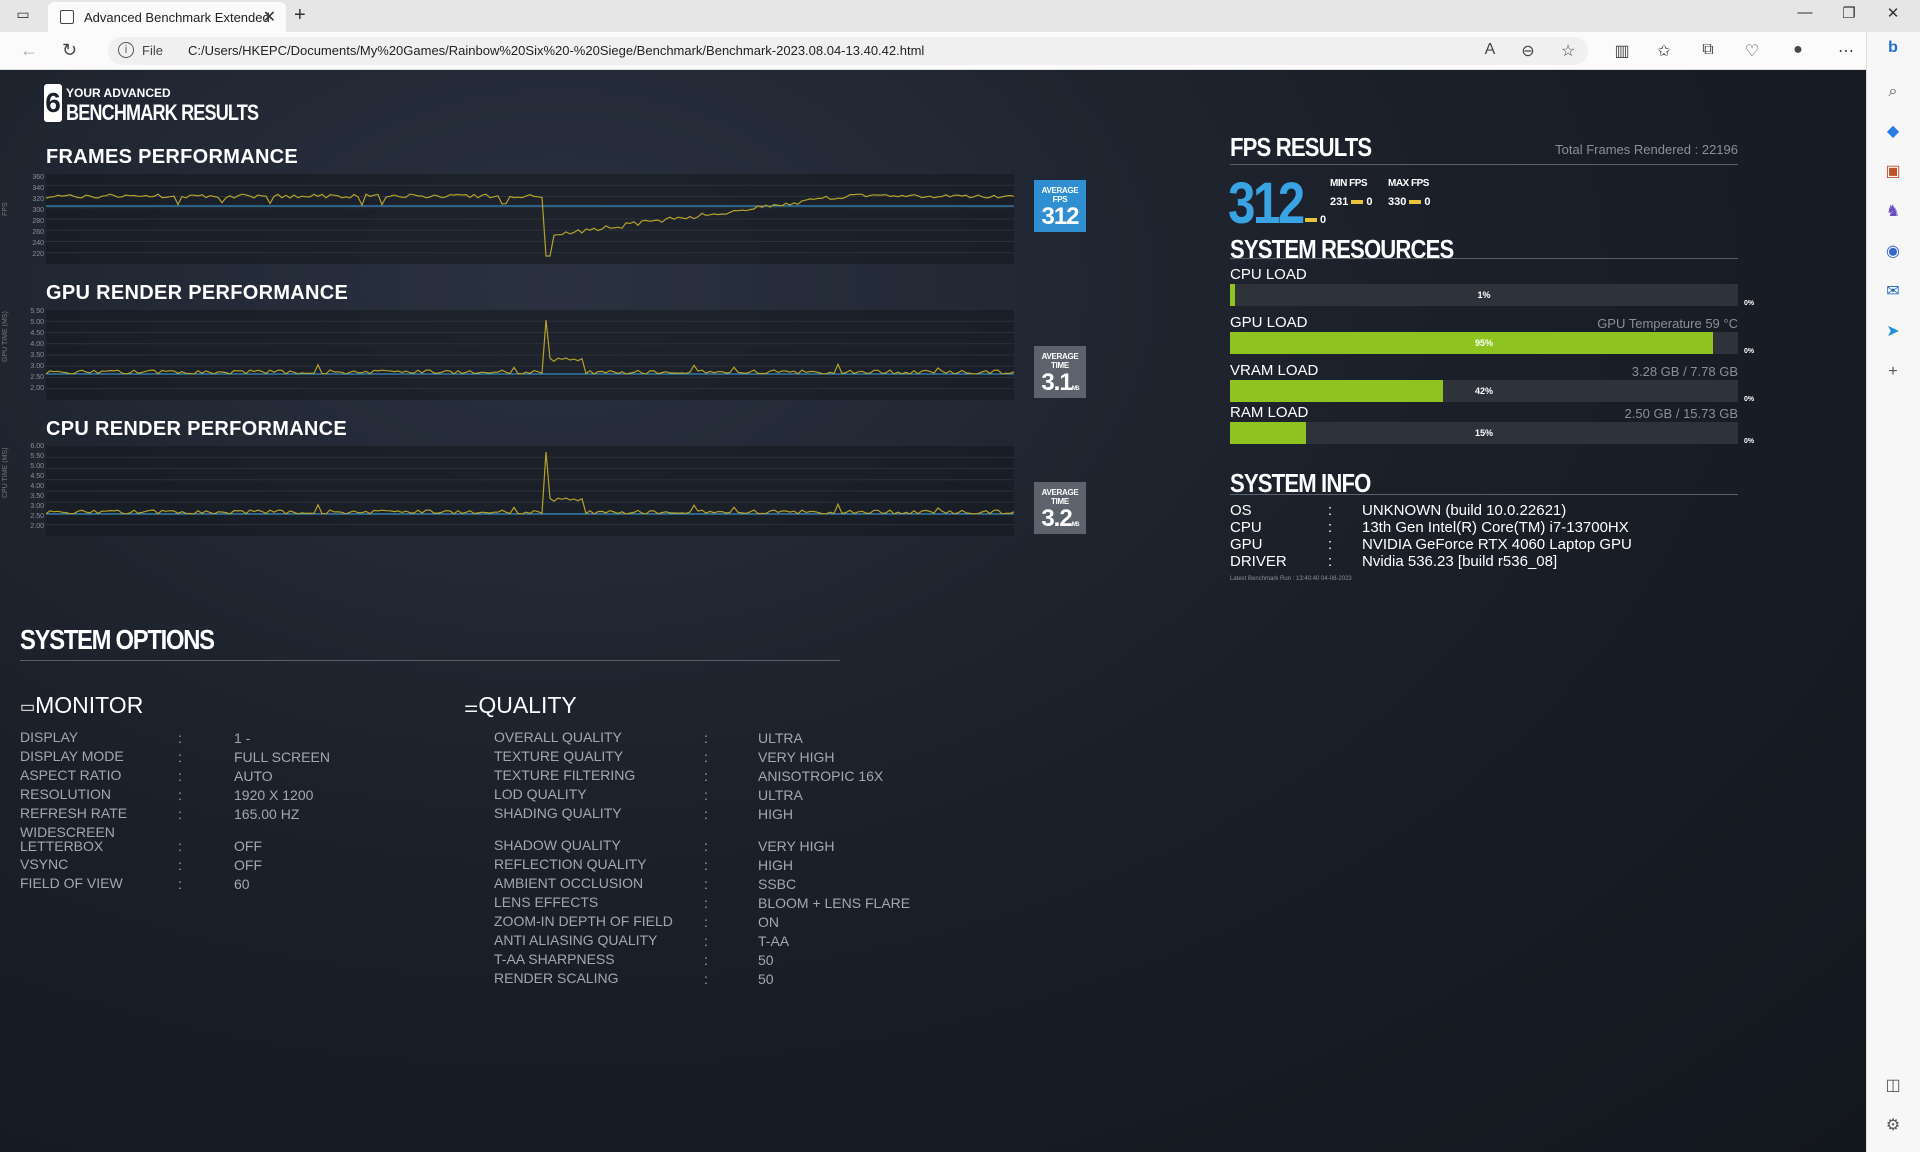 The width and height of the screenshot is (1920, 1152). I want to click on tick-label: 260, so click(38, 232).